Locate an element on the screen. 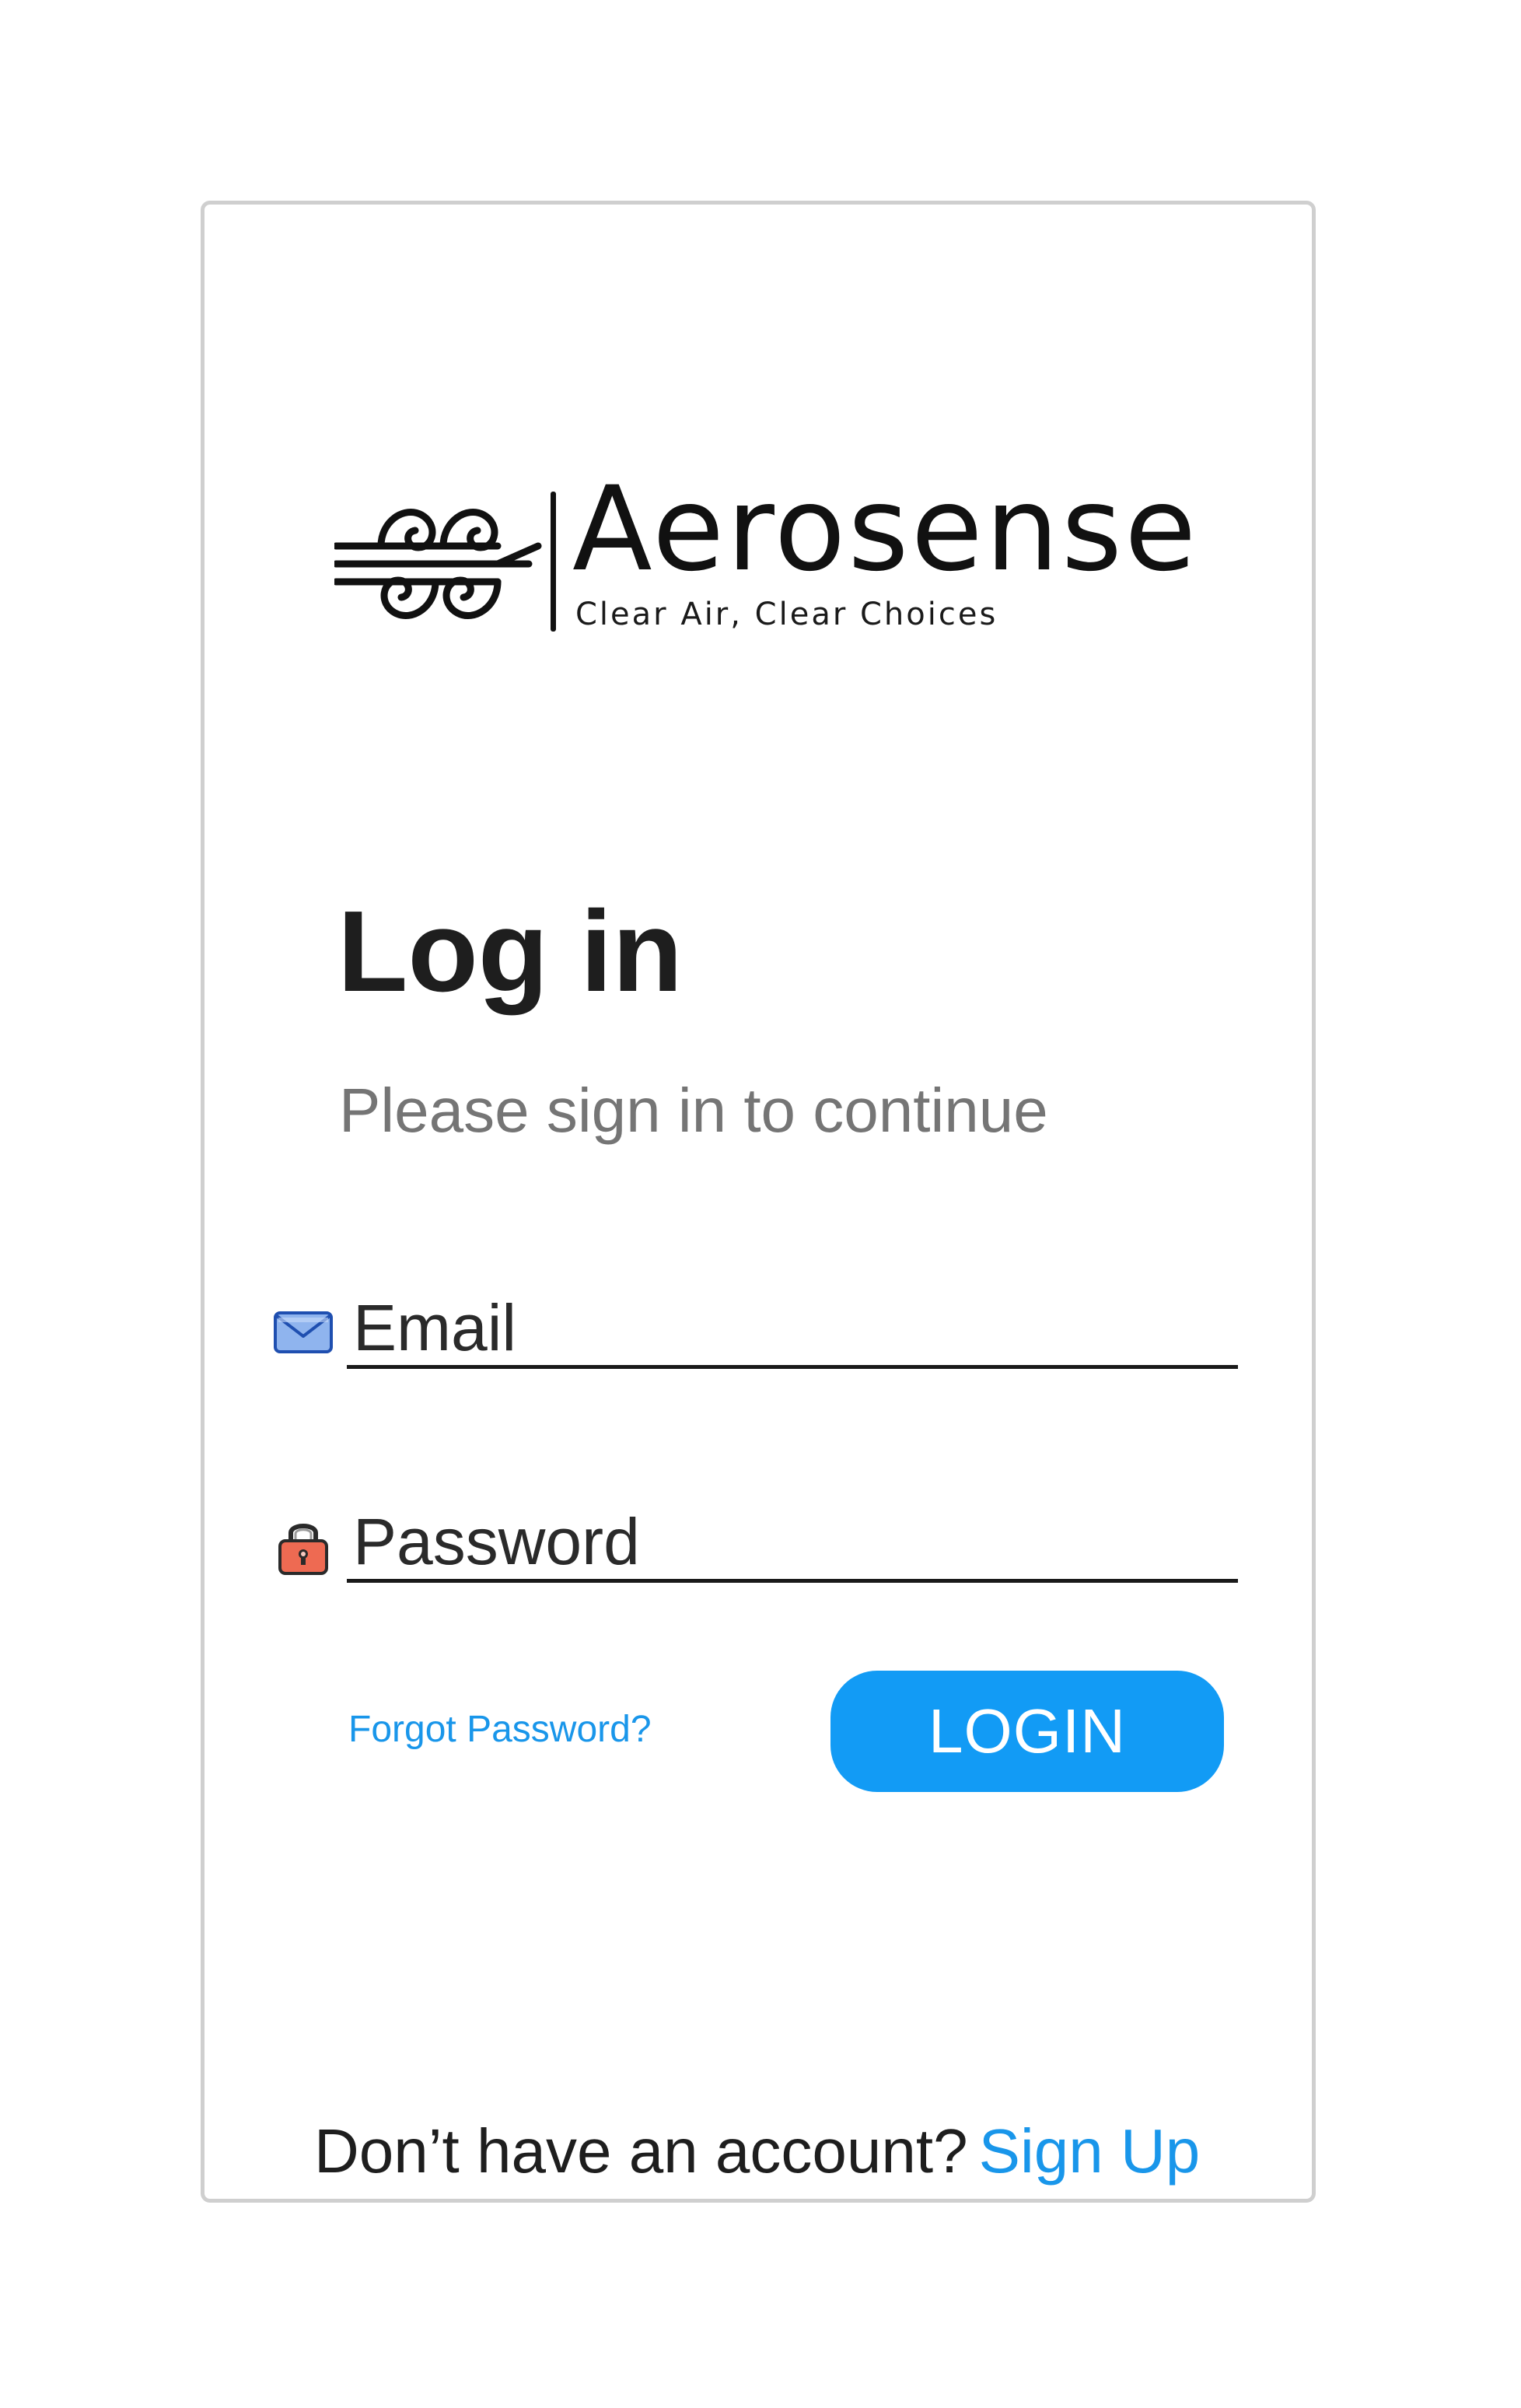  brand-logo: Aerosense Clear Air, Clear Choices is located at coordinates (781, 559).